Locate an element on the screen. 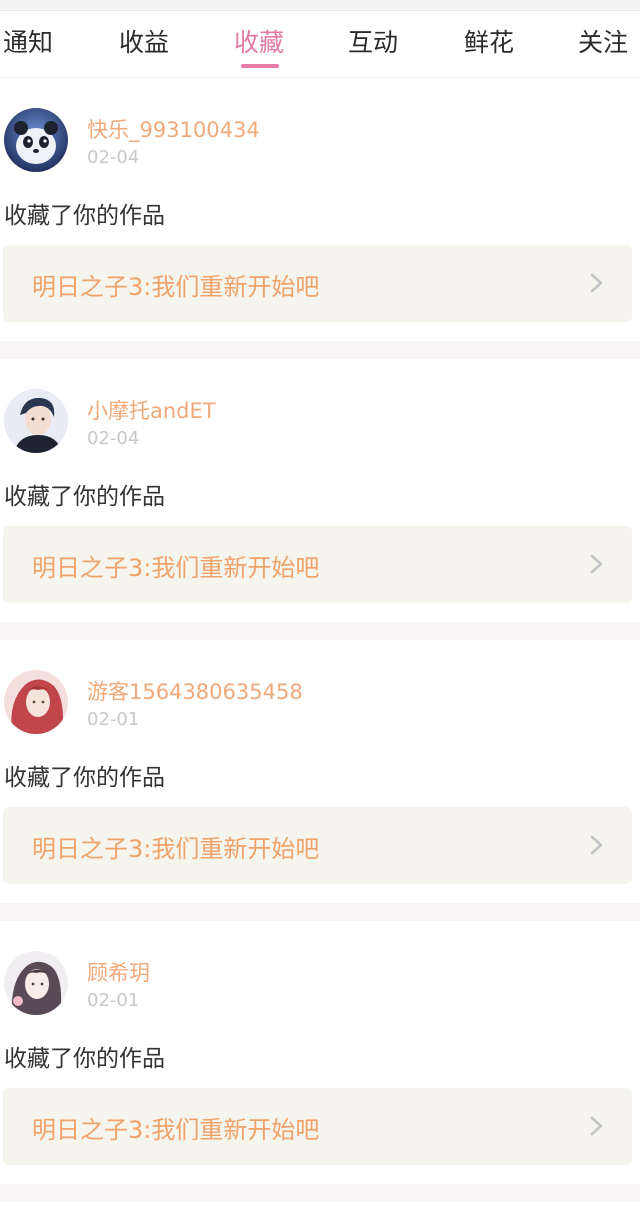 Image resolution: width=640 pixels, height=1208 pixels. status-bar-divider is located at coordinates (320, 5).